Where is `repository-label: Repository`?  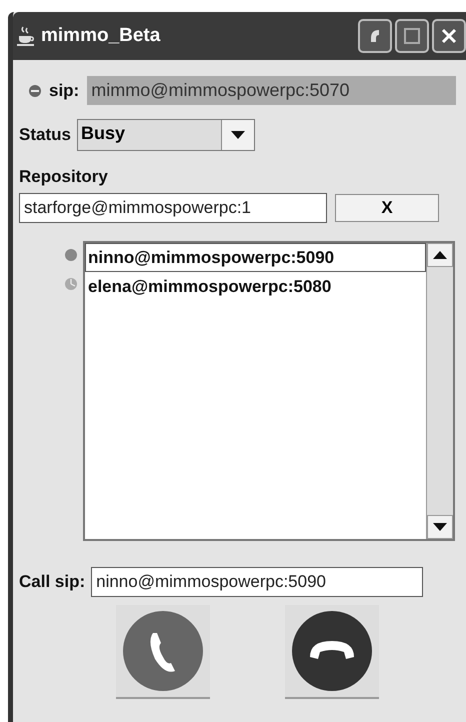
repository-label: Repository is located at coordinates (64, 177).